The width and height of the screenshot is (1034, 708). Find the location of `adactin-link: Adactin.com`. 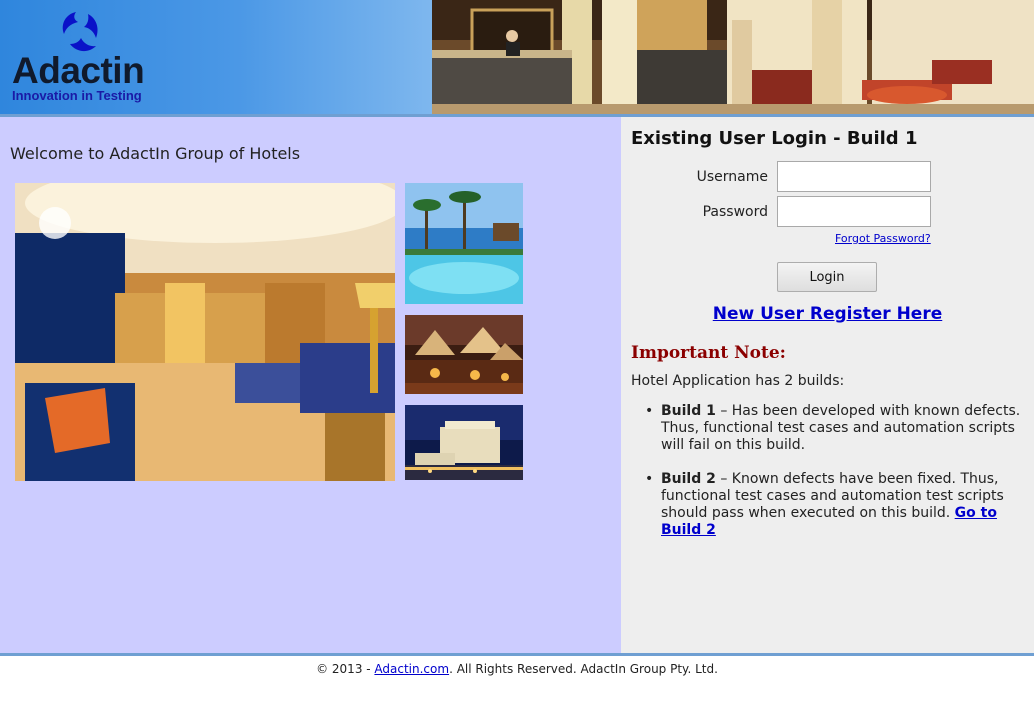

adactin-link: Adactin.com is located at coordinates (411, 669).